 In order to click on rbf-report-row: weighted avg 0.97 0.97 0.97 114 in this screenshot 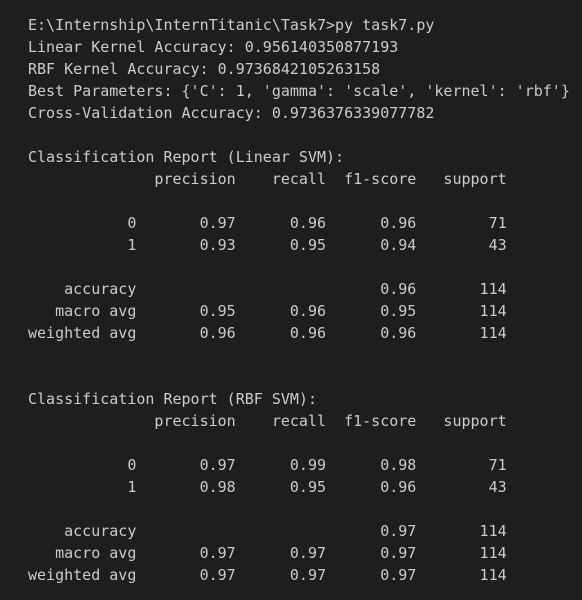, I will do `click(267, 575)`.